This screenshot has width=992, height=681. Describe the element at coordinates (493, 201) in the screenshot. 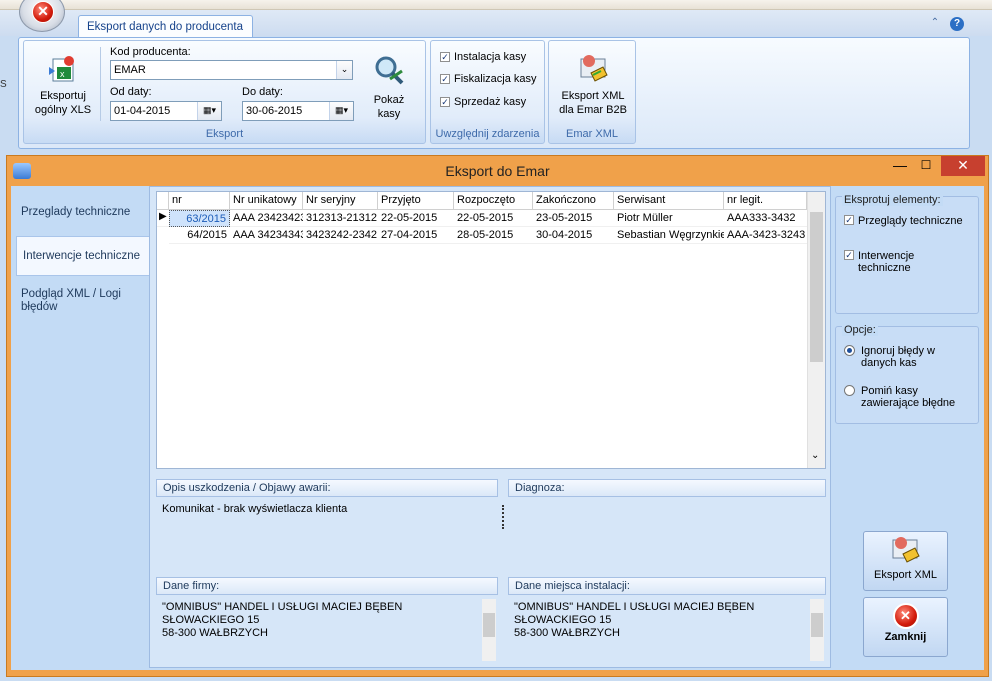

I see `column-header: Rozpoczęto` at that location.